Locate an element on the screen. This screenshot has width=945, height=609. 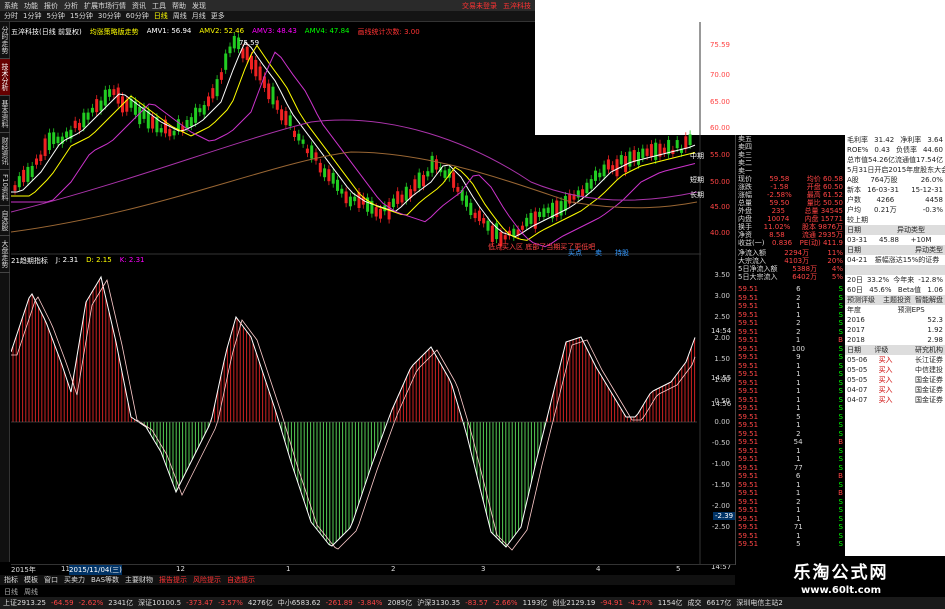
menu-item: 发现 is located at coordinates (199, 6).